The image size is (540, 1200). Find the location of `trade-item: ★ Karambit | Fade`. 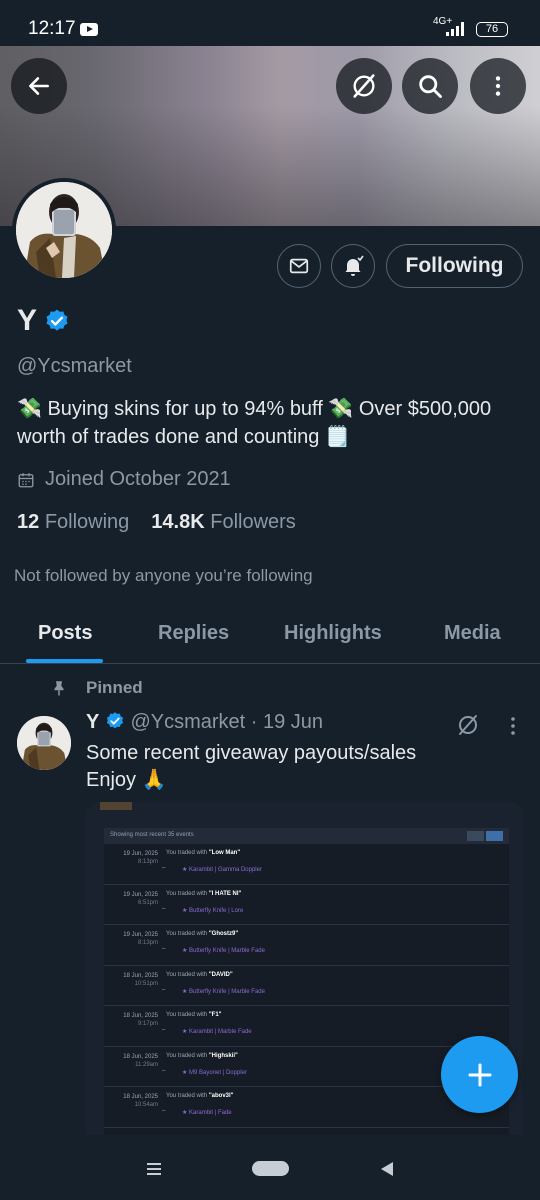

trade-item: ★ Karambit | Fade is located at coordinates (207, 1113).